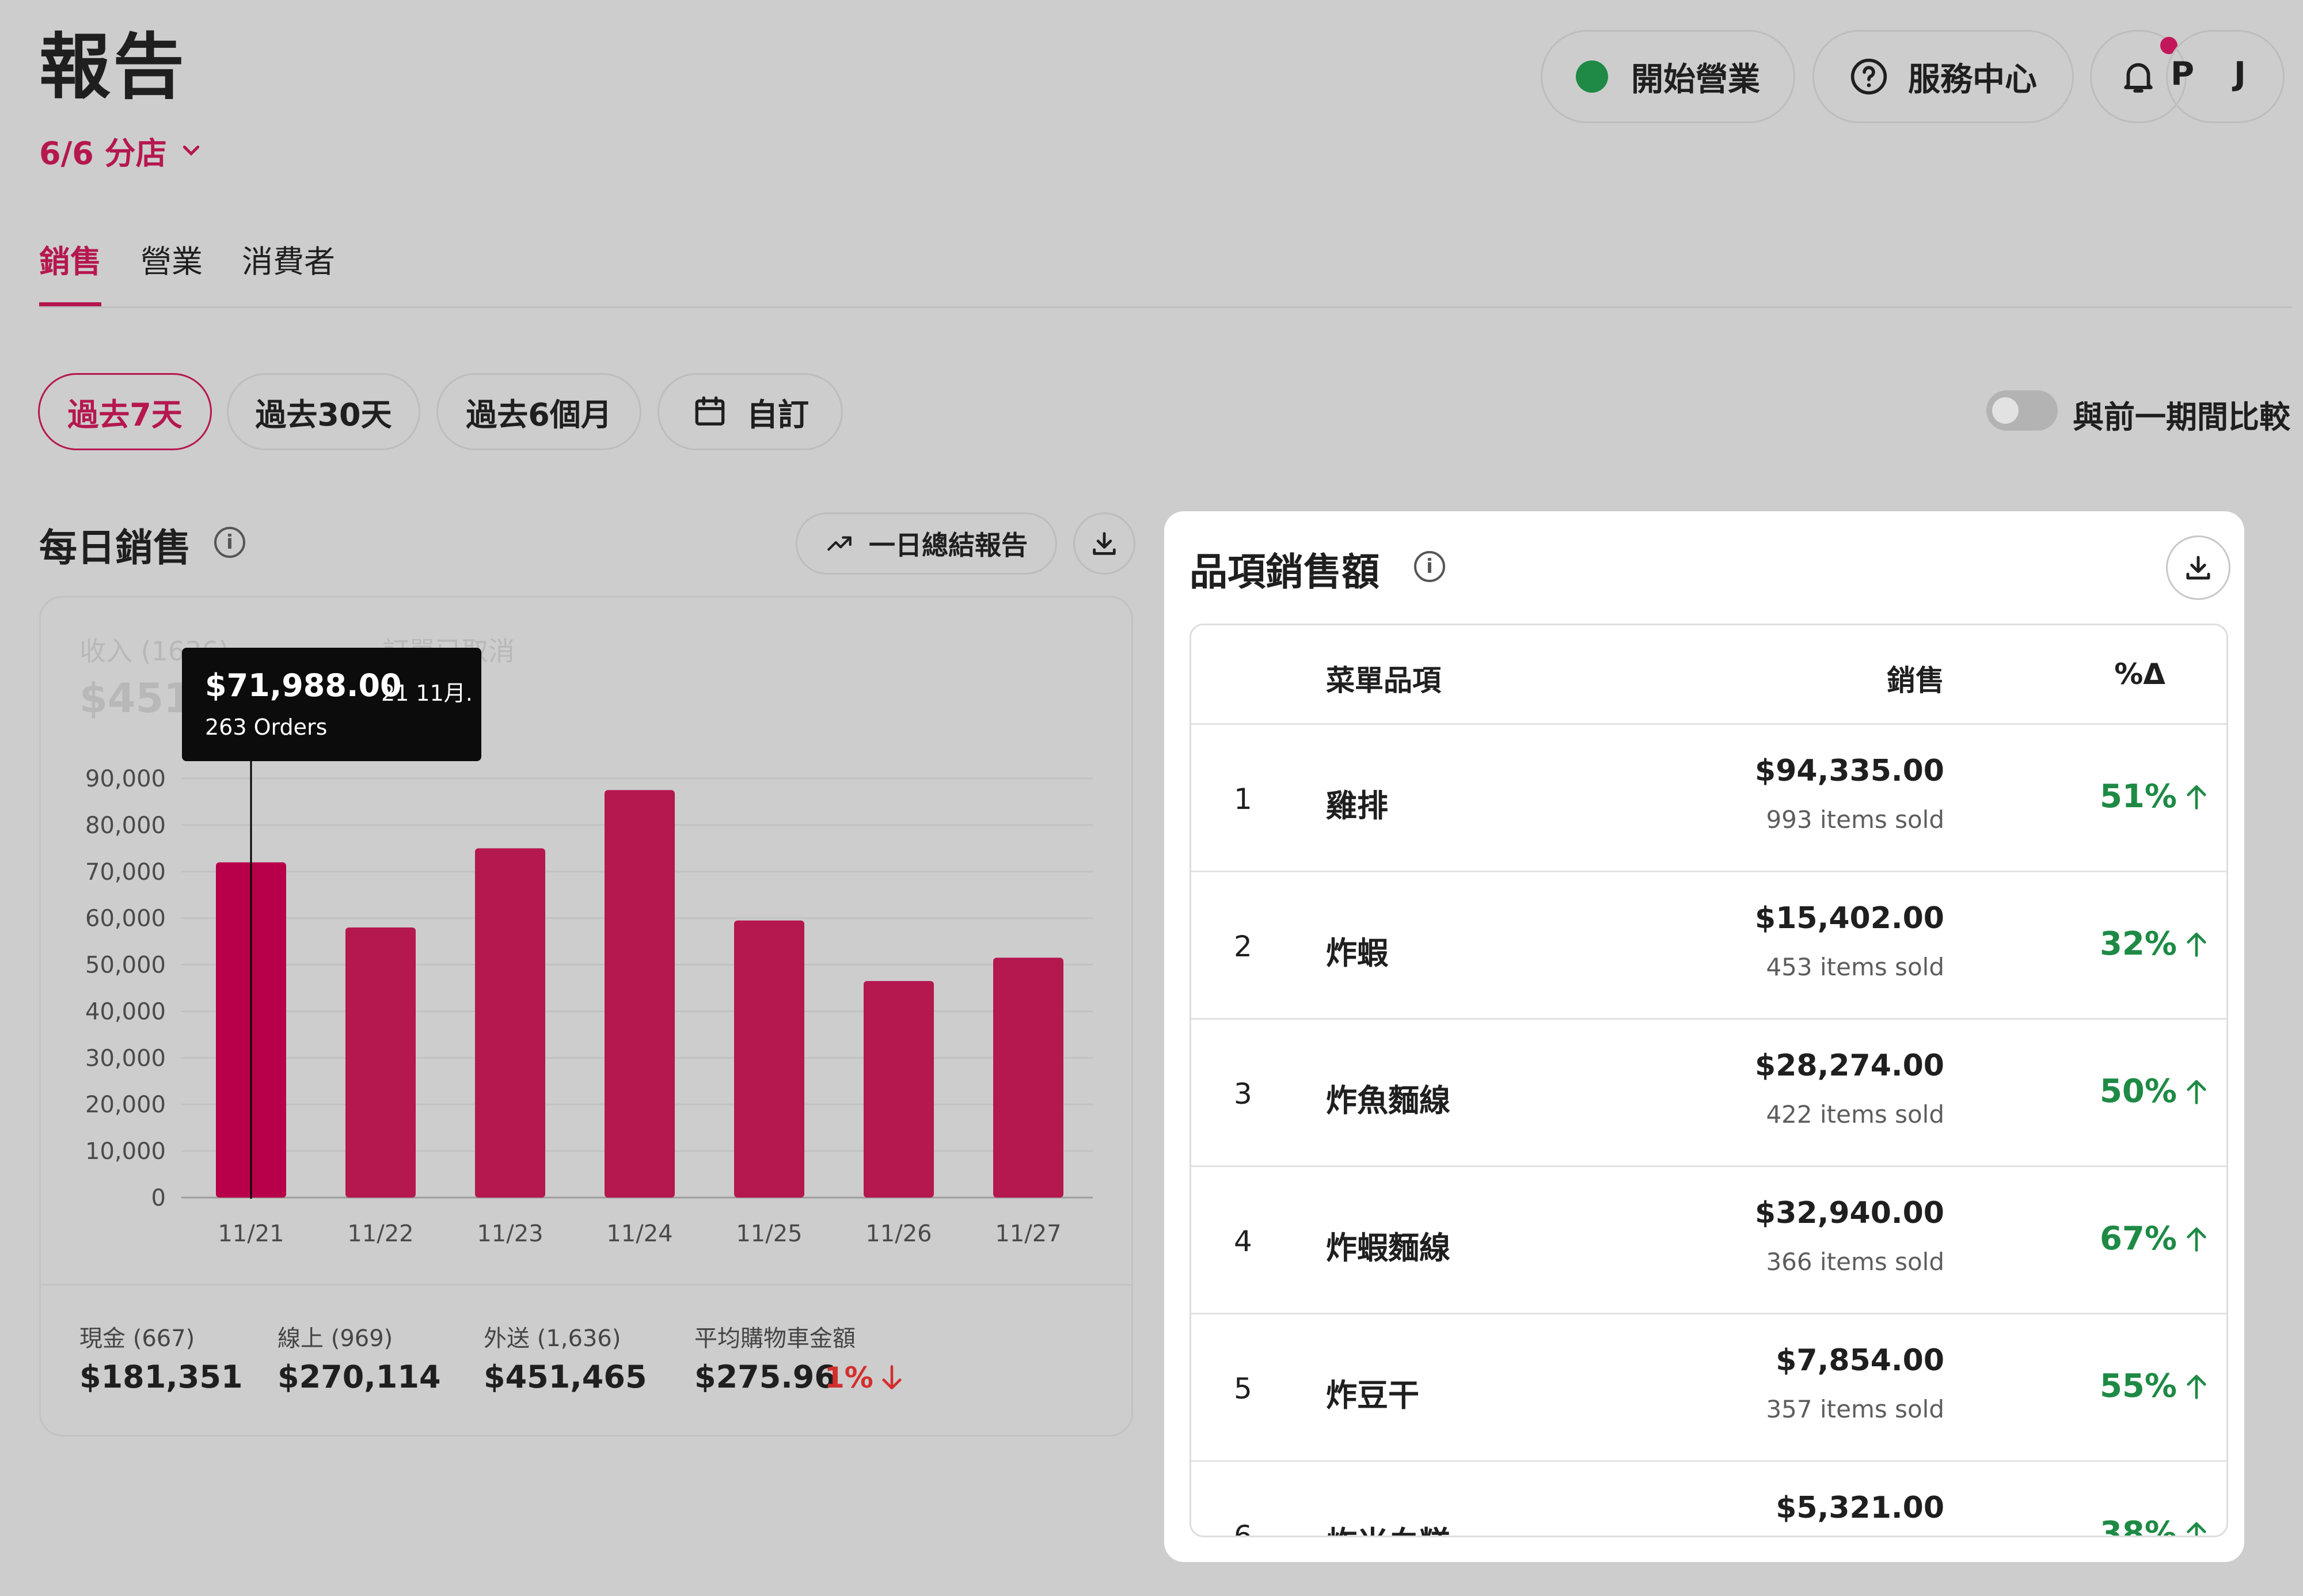 The image size is (2303, 1596). What do you see at coordinates (1383, 679) in the screenshot?
I see `column-header: 菜單品項` at bounding box center [1383, 679].